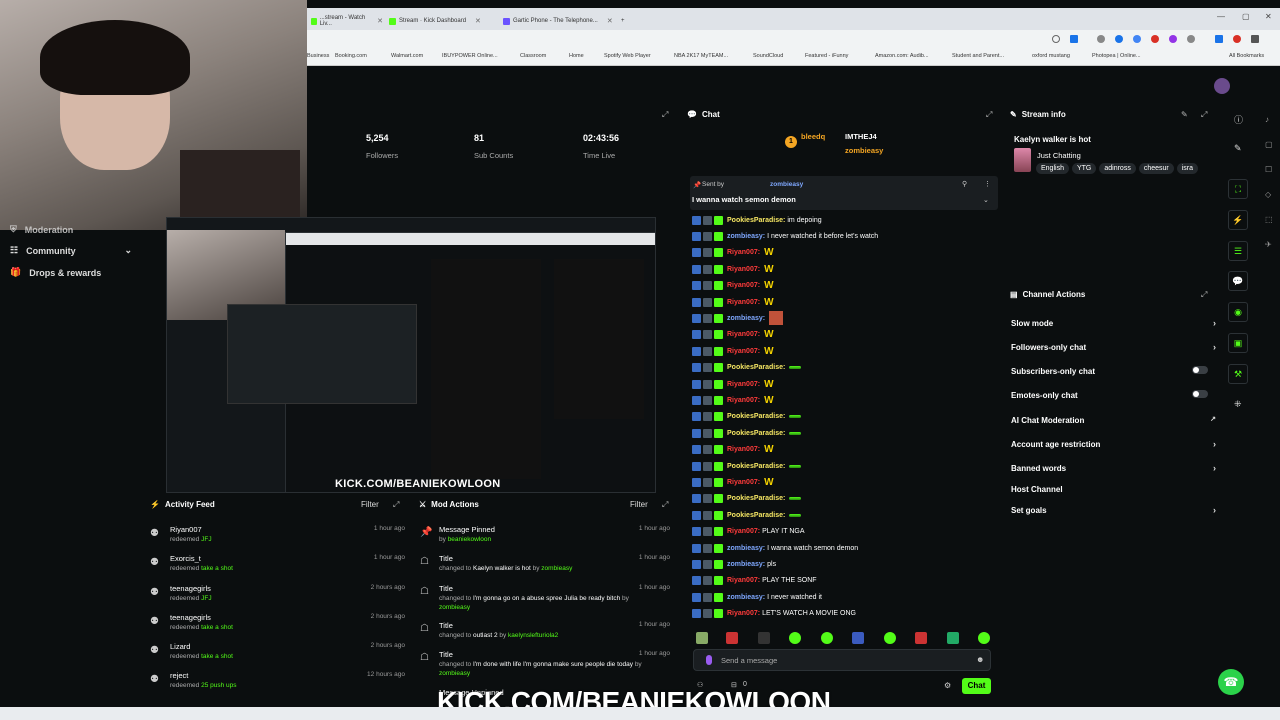  I want to click on rail-tools-icon: ⚒, so click(1238, 374).